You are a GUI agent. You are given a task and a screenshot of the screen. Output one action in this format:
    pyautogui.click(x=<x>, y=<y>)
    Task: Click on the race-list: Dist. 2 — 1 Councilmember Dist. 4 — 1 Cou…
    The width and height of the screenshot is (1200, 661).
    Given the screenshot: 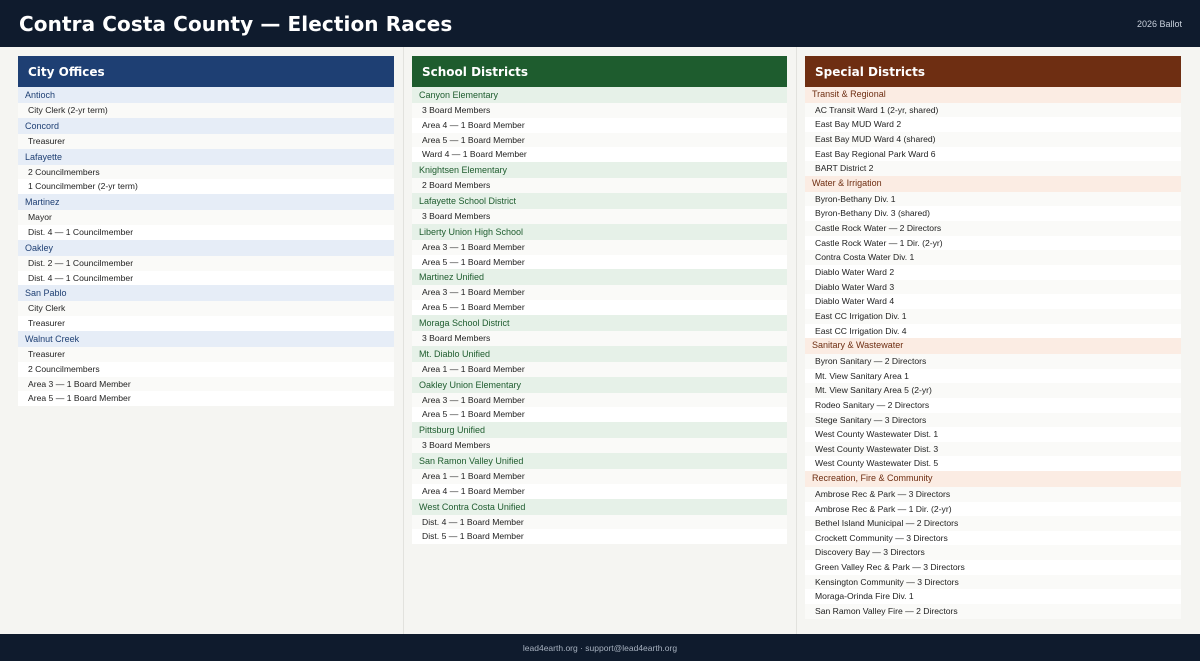 What is the action you would take?
    pyautogui.click(x=206, y=270)
    